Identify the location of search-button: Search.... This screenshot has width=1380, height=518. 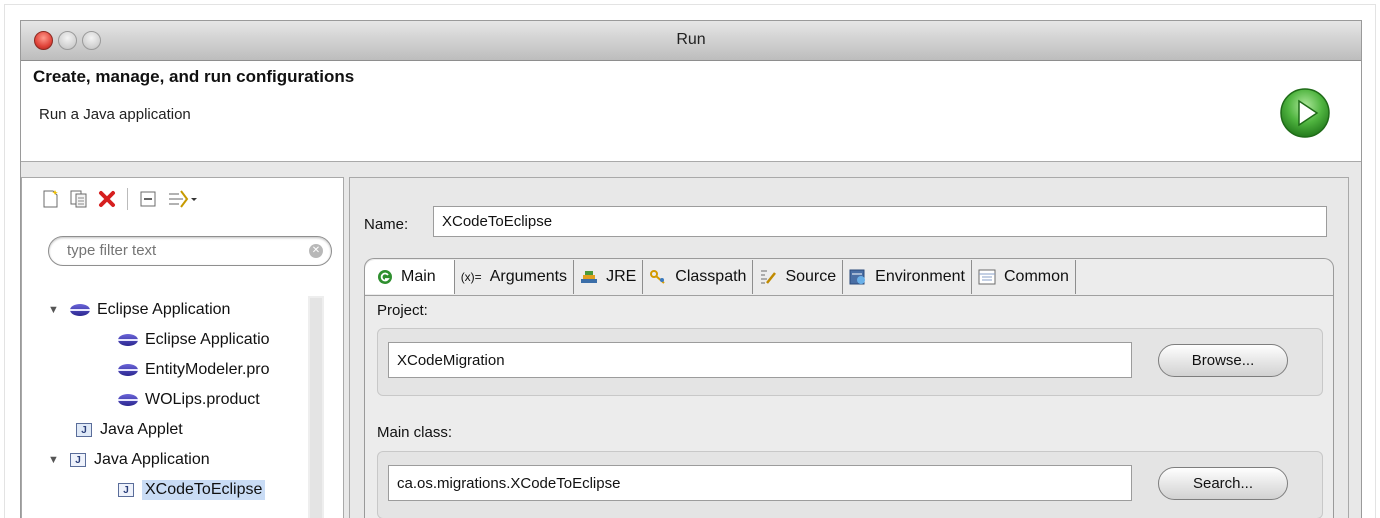
(1223, 483).